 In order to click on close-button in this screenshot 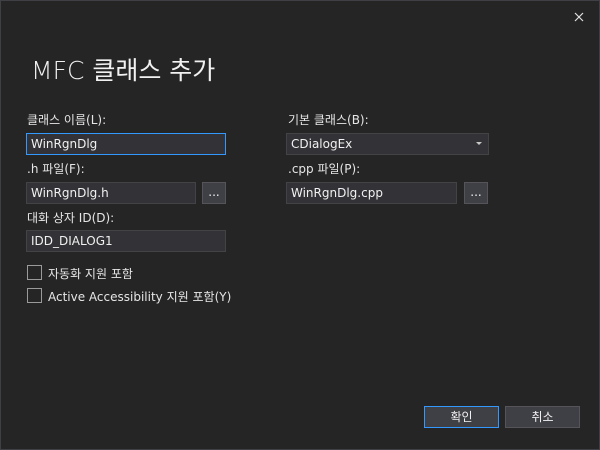, I will do `click(579, 17)`.